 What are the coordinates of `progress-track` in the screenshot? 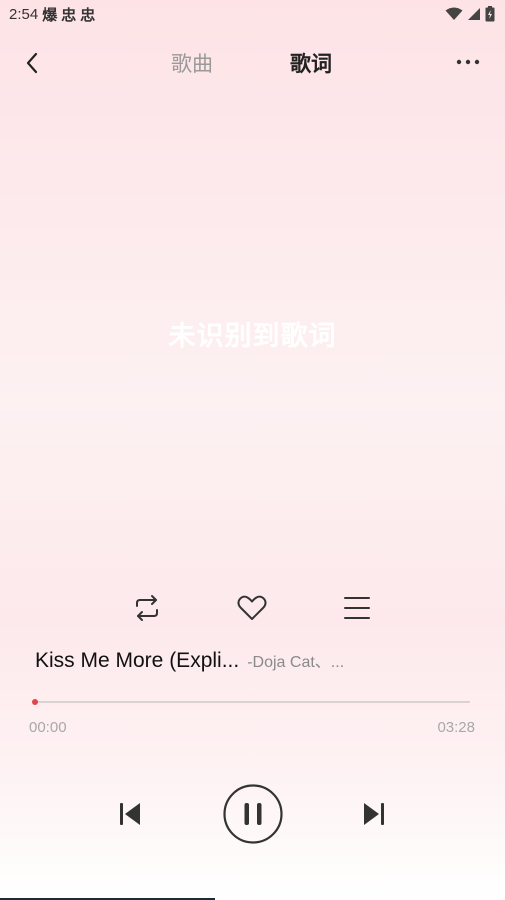 It's located at (252, 702).